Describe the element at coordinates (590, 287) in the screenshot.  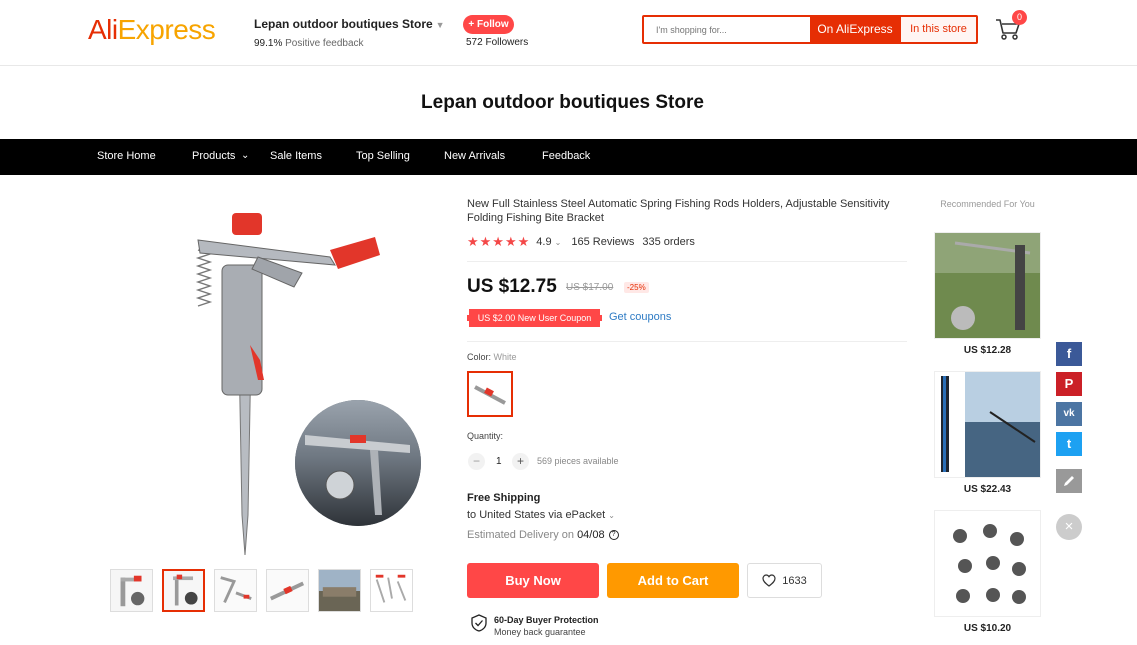
I see `original-price: US $17.00` at that location.